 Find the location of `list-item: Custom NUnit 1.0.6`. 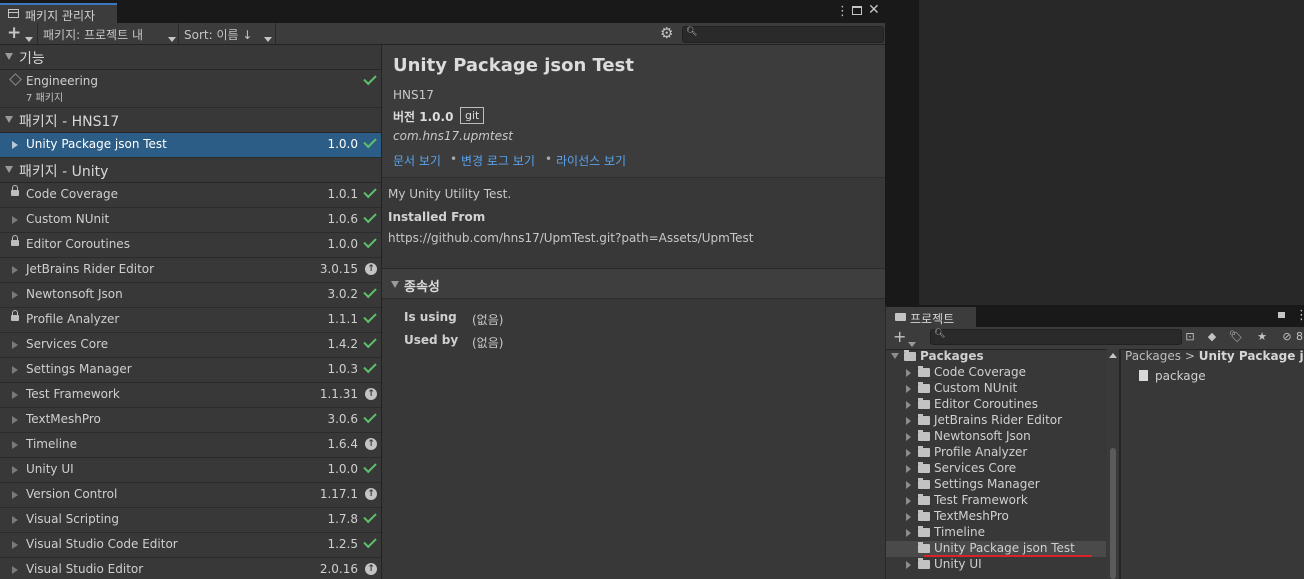

list-item: Custom NUnit 1.0.6 is located at coordinates (190, 220).